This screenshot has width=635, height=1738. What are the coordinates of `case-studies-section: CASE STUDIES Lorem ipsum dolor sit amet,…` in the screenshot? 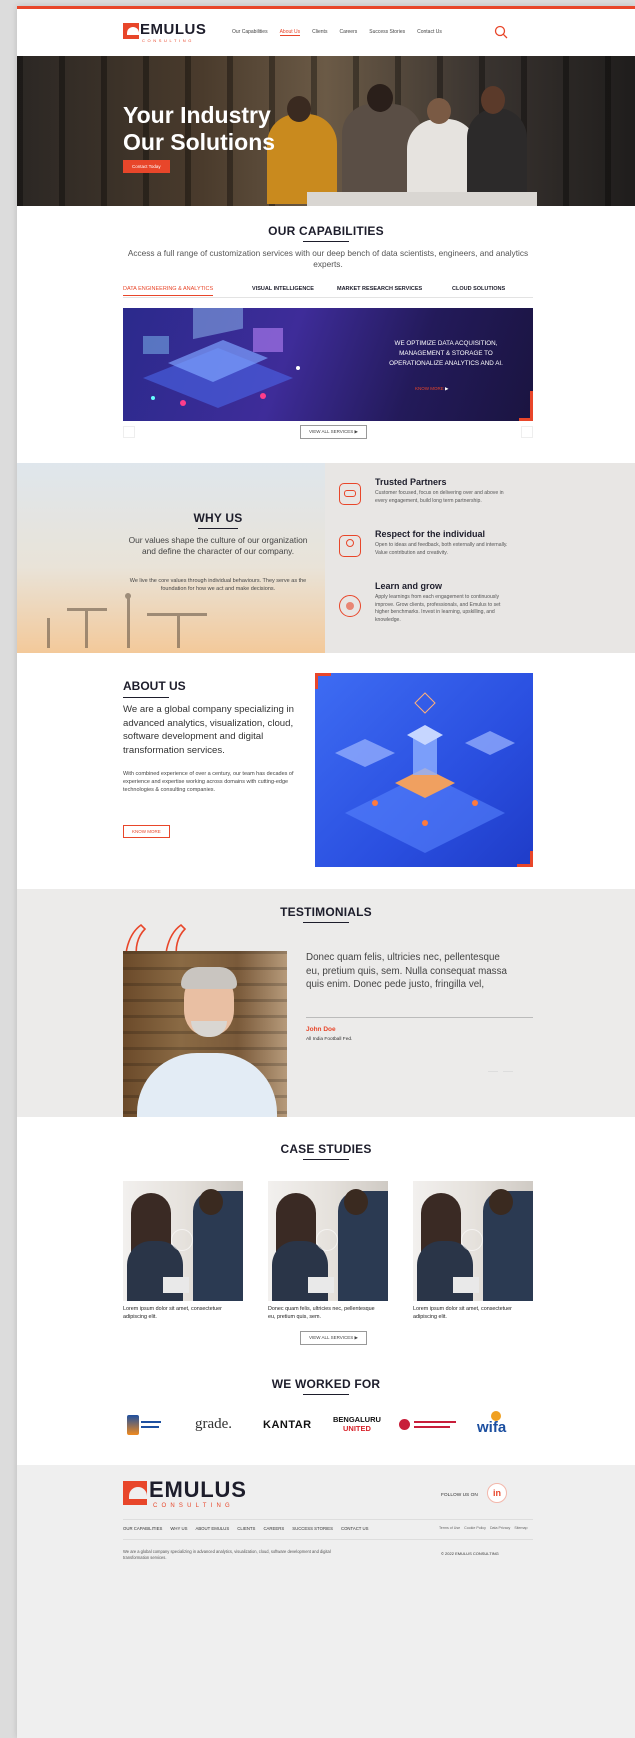 It's located at (326, 1235).